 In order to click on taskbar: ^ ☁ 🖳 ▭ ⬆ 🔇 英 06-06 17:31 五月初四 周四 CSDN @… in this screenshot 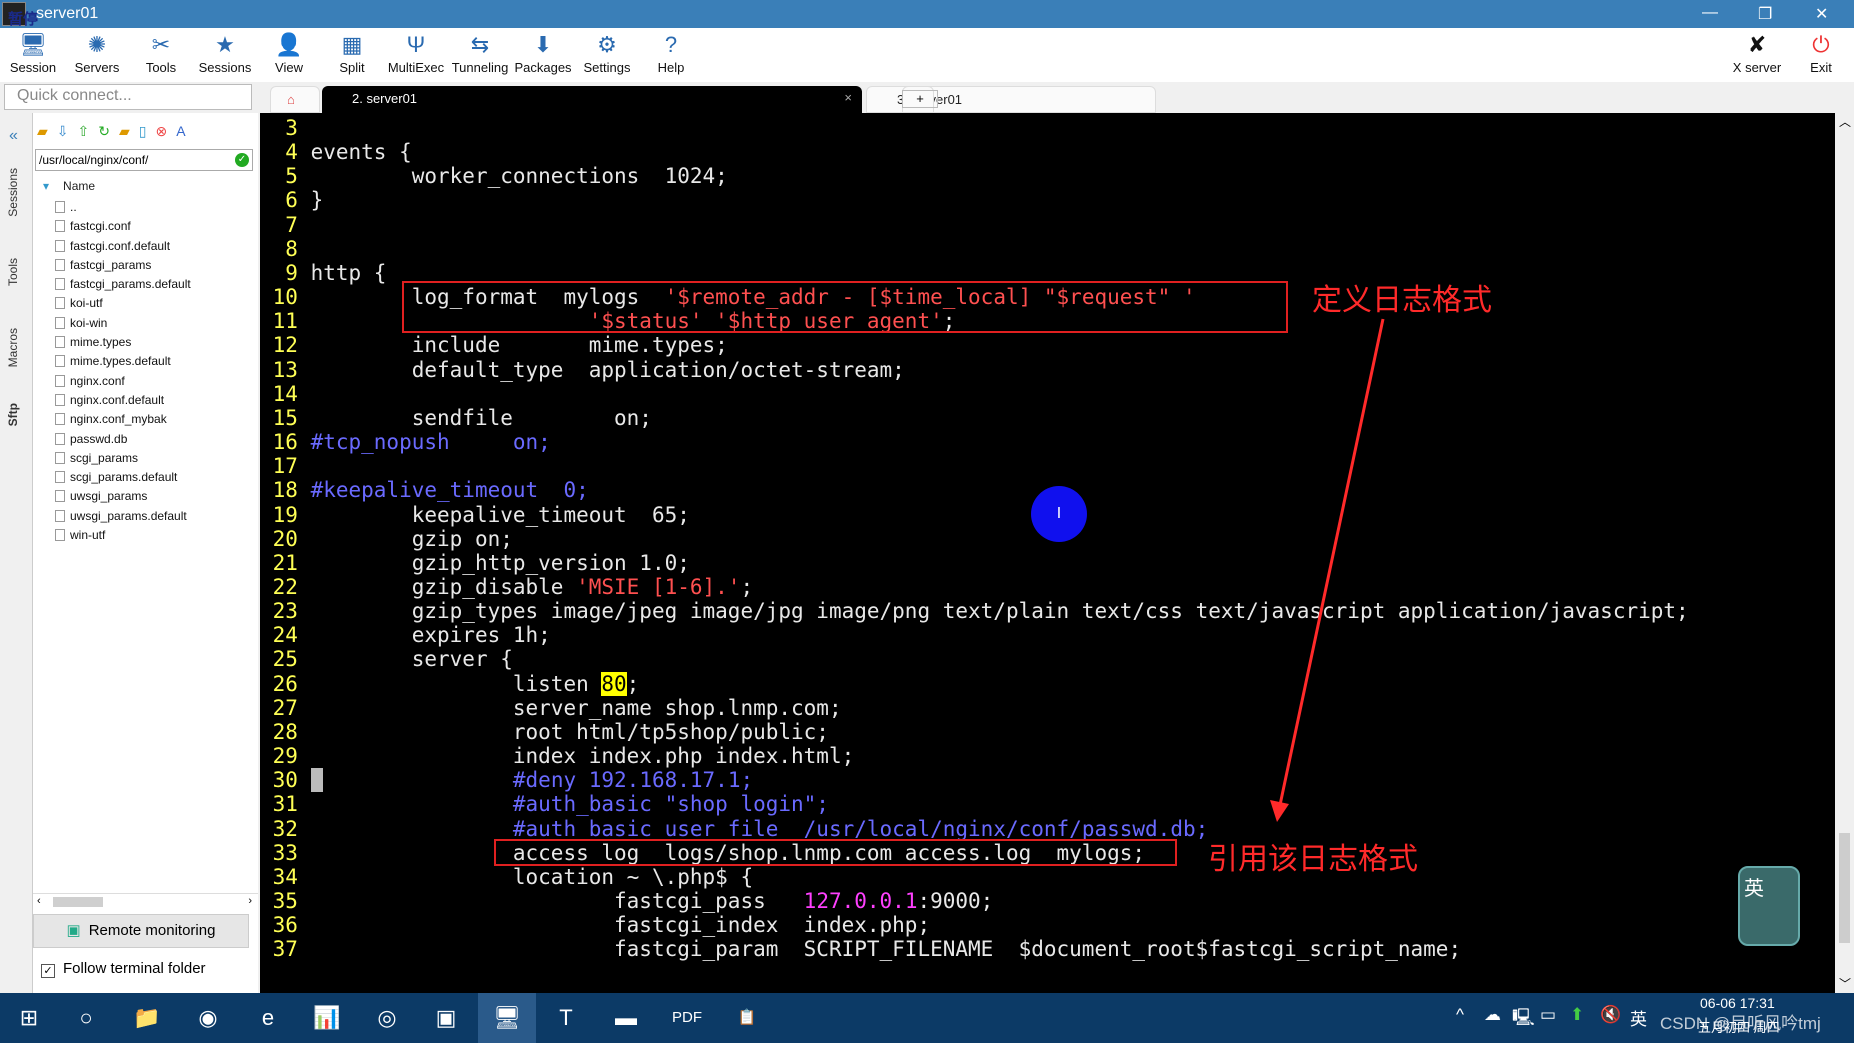, I will do `click(927, 1018)`.